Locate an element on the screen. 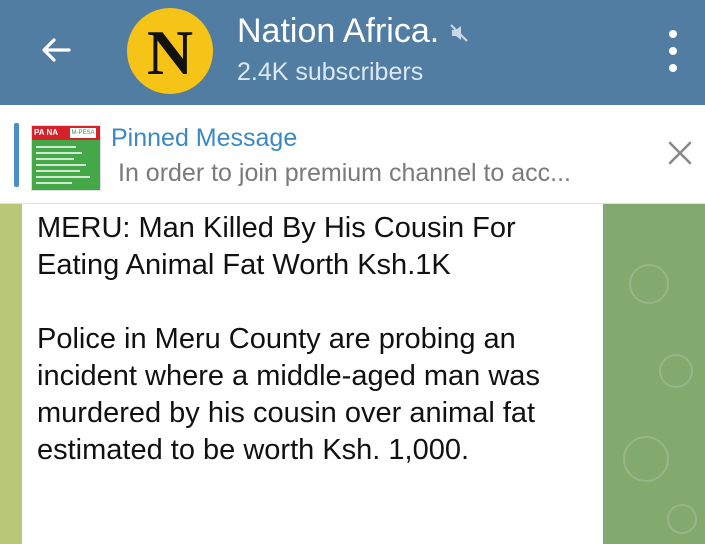  channel-avatar: N is located at coordinates (170, 51).